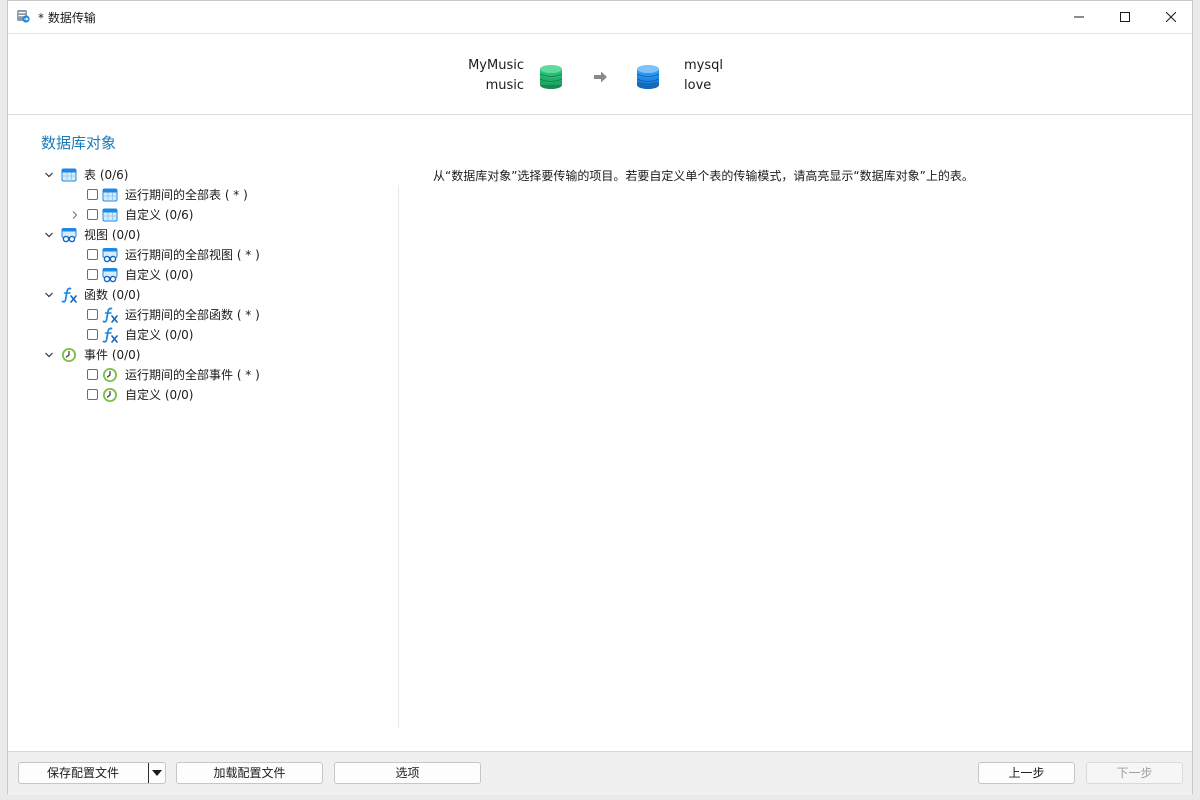 This screenshot has width=1200, height=800. What do you see at coordinates (600, 77) in the screenshot?
I see `transfer-arrow-icon` at bounding box center [600, 77].